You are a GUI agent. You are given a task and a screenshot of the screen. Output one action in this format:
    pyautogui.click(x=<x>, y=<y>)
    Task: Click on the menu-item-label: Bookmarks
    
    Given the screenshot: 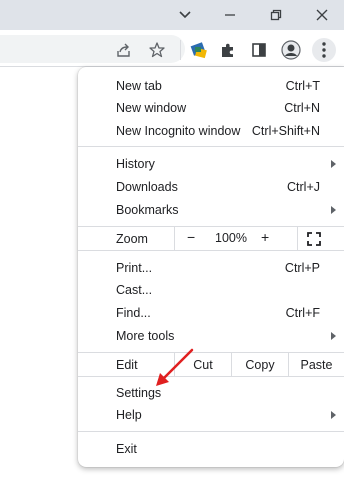 What is the action you would take?
    pyautogui.click(x=147, y=210)
    